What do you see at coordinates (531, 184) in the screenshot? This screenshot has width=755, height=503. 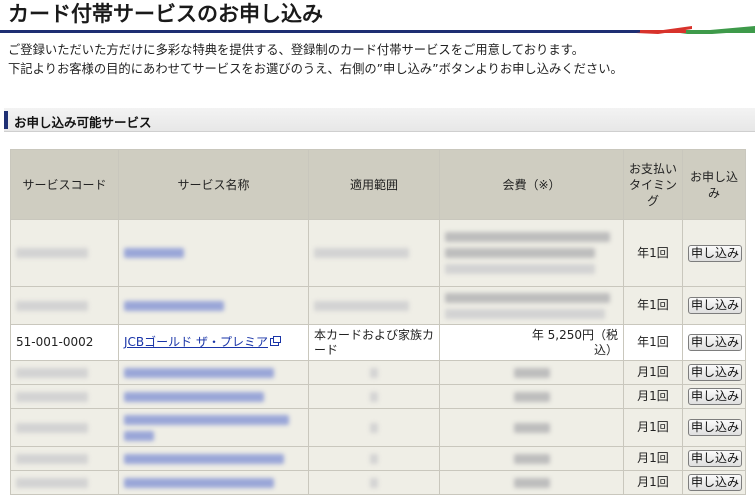 I see `header-fee: 会費（※）` at bounding box center [531, 184].